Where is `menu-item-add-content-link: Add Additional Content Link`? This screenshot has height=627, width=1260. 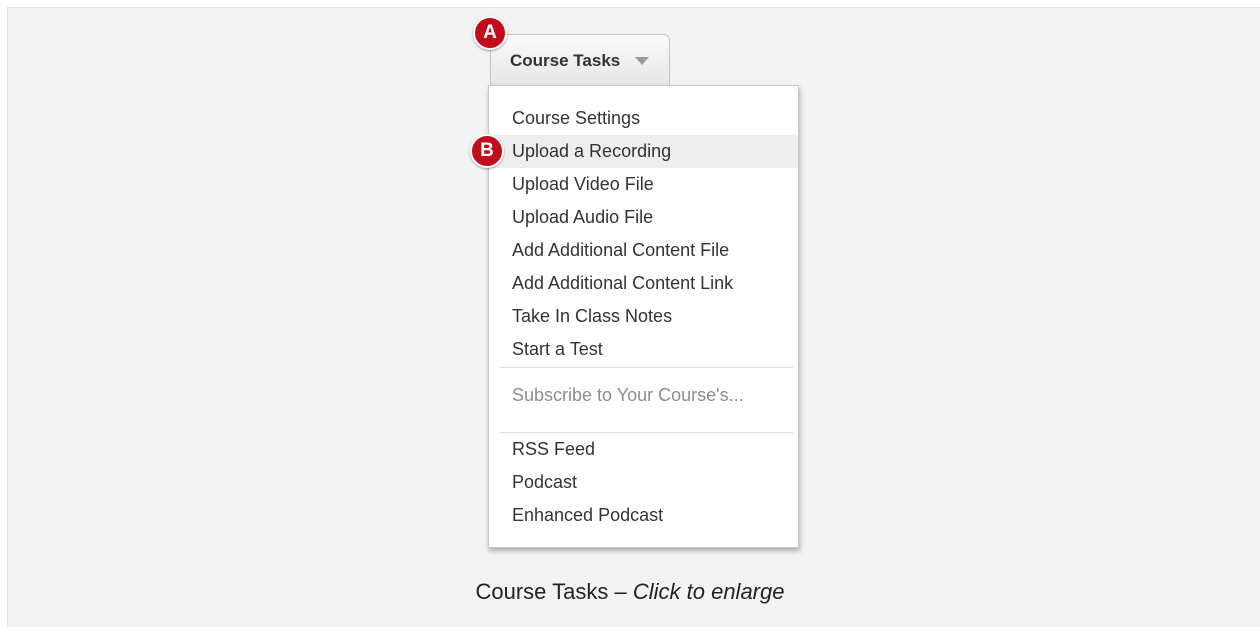
menu-item-add-content-link: Add Additional Content Link is located at coordinates (643, 283).